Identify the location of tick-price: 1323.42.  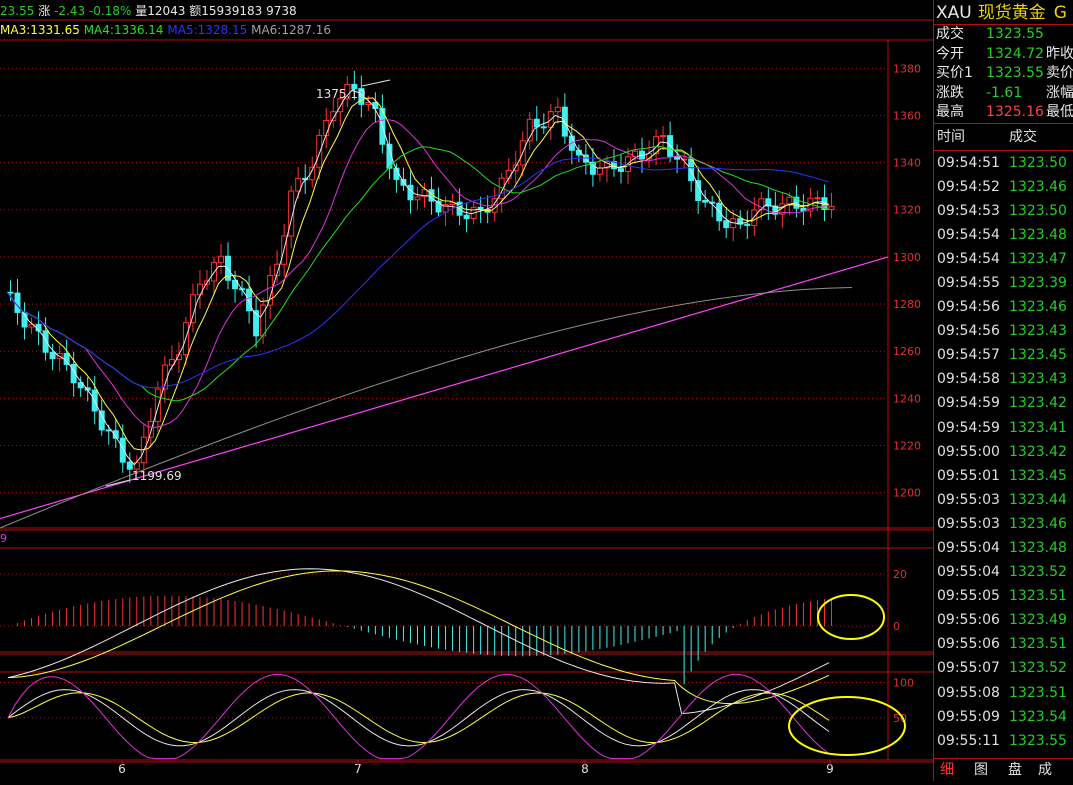
(1038, 403).